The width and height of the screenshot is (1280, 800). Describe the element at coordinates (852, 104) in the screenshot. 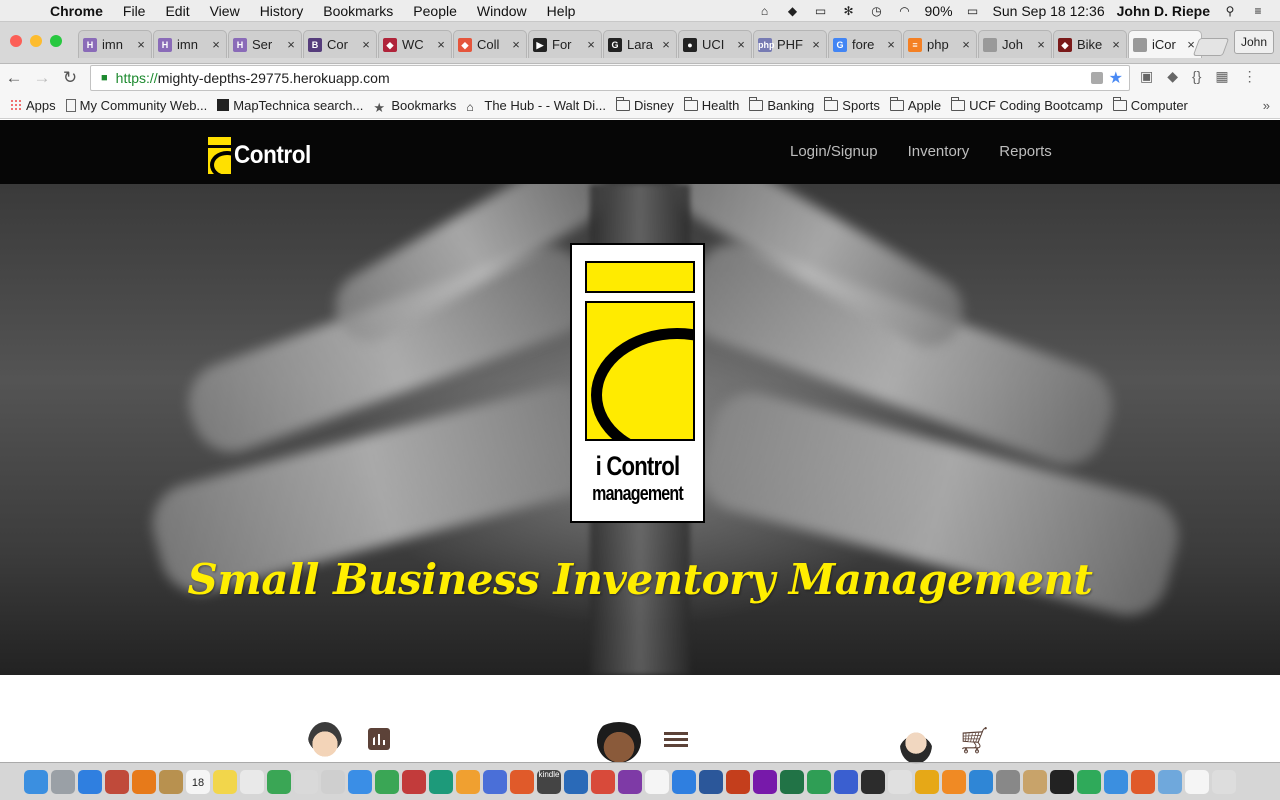

I see `bookmark-item: Sports` at that location.